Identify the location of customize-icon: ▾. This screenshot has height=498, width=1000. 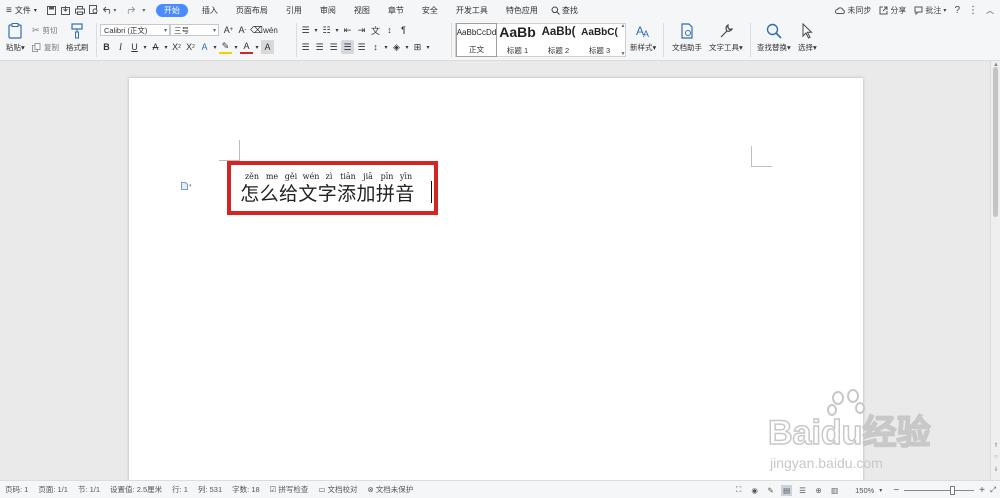
(144, 10).